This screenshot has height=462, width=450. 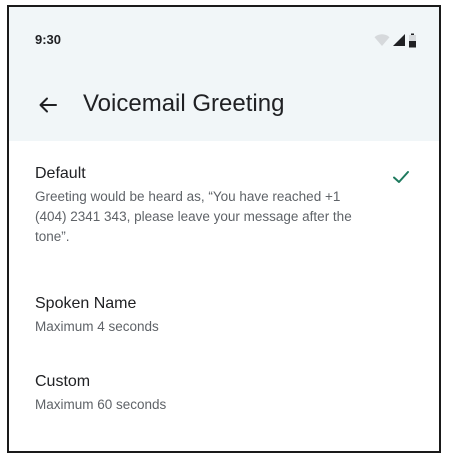 I want to click on option-description: Maximum 4 seconds, so click(x=97, y=326).